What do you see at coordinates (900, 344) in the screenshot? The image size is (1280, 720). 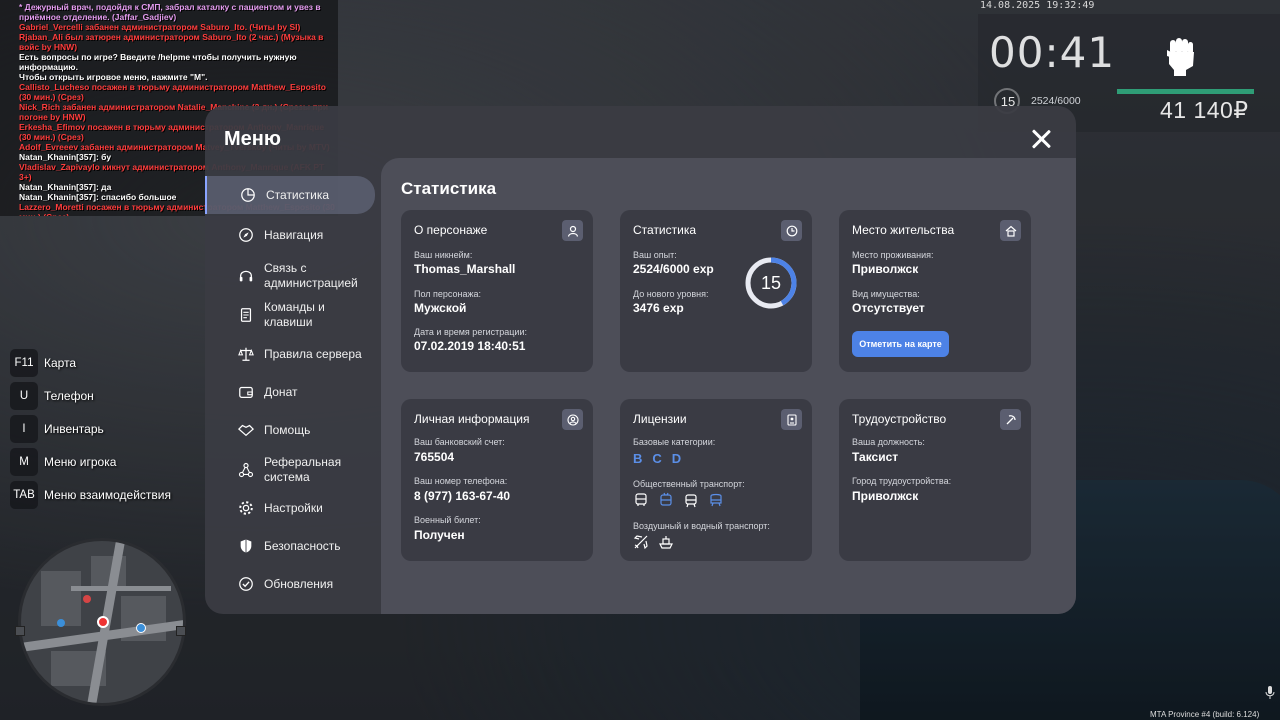 I see `mark-on-map-button: Отметить на карте` at bounding box center [900, 344].